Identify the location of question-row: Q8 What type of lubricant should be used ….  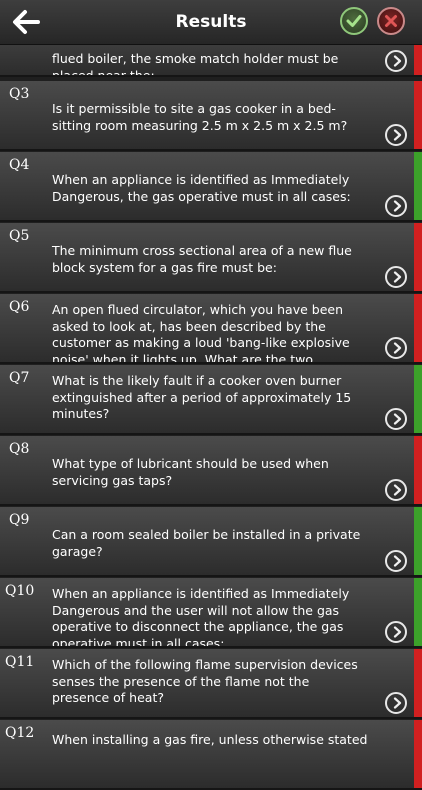
(211, 471).